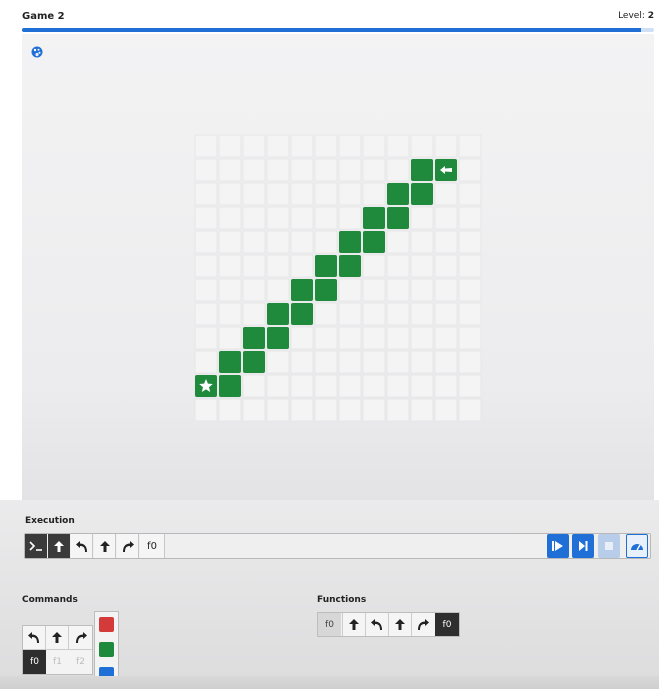 This screenshot has height=689, width=659. I want to click on execution-label: Execution, so click(50, 521).